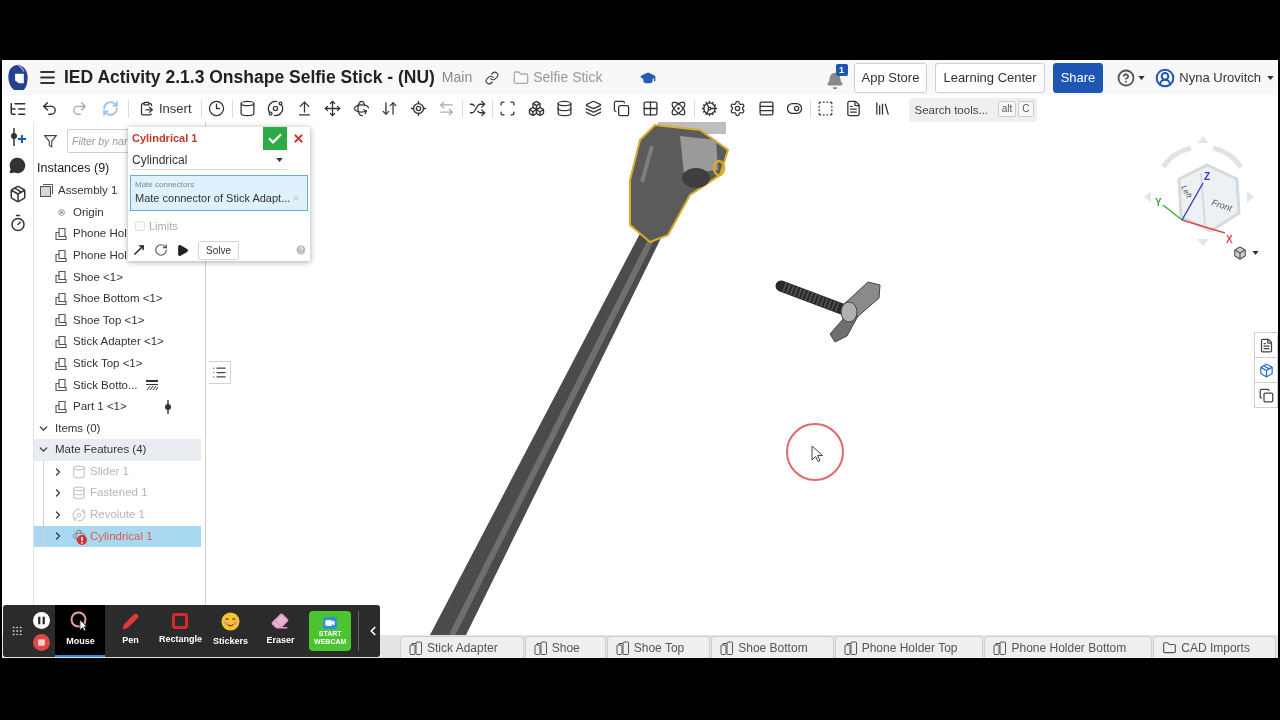  I want to click on crosshair-icon, so click(418, 108).